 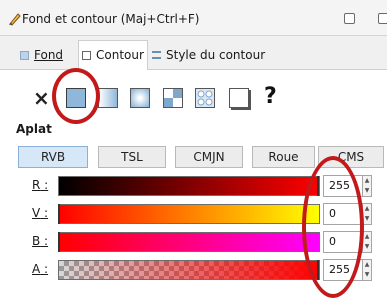 I want to click on tab-style-du-contour: Style du contour, so click(x=208, y=55).